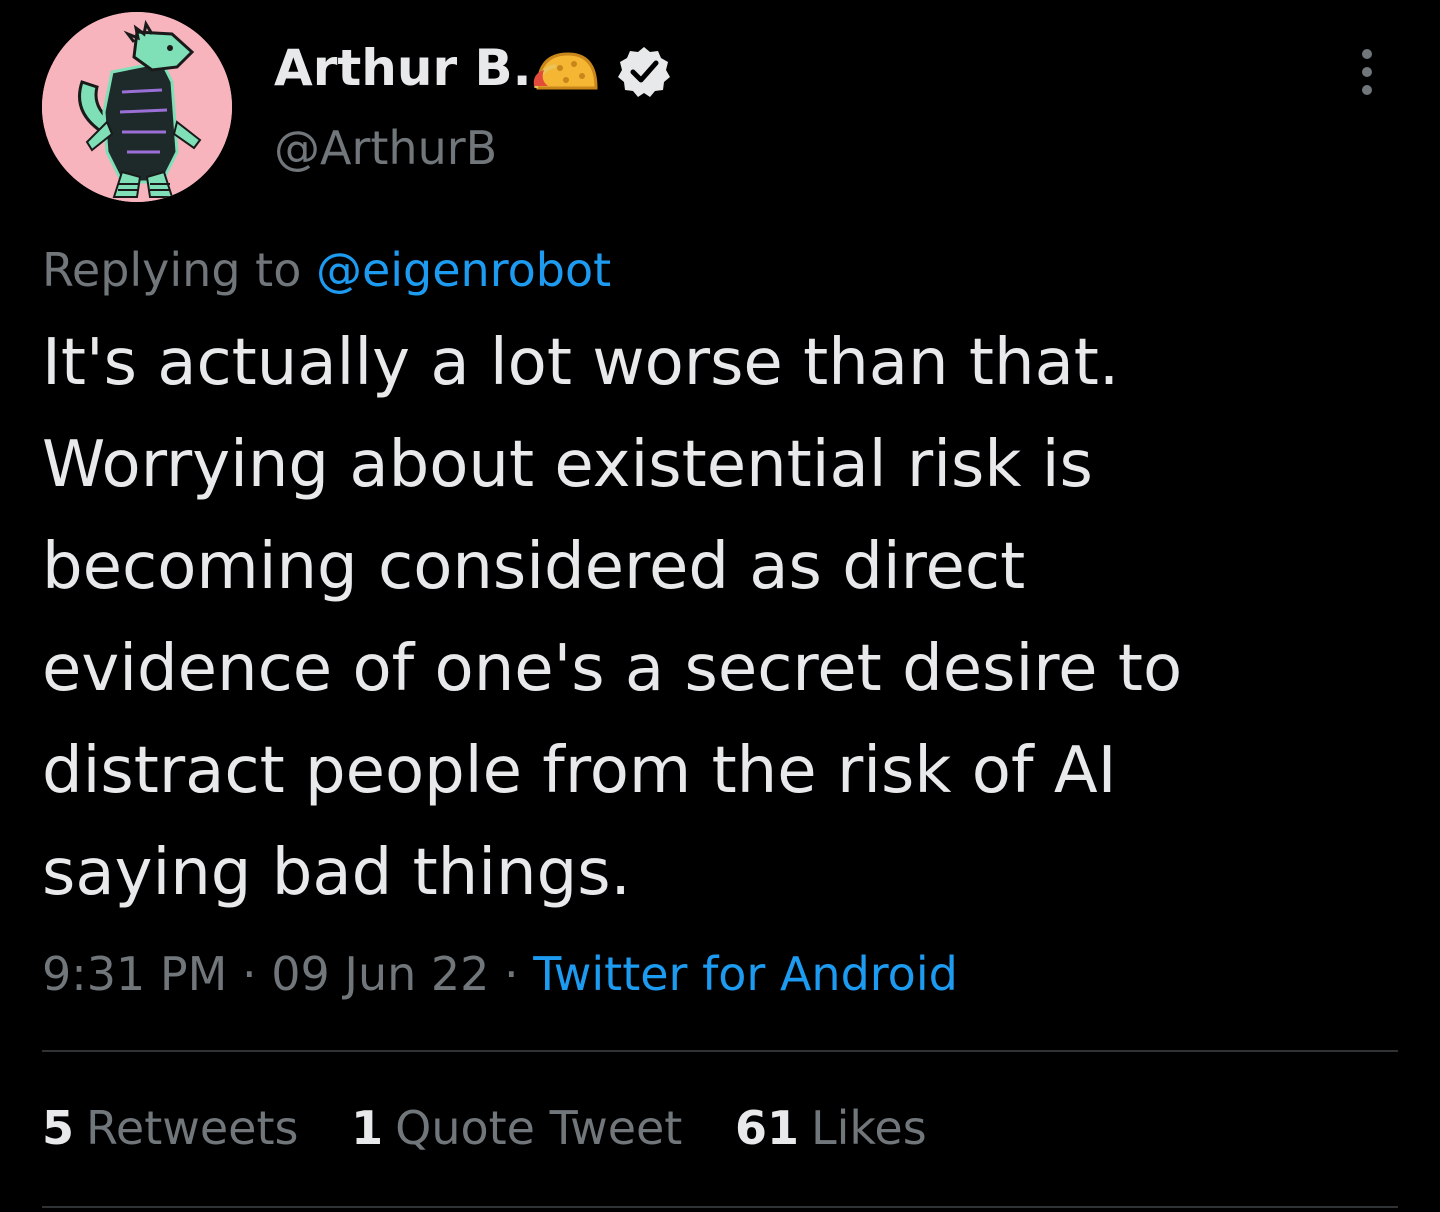  I want to click on retweets-count: 5, so click(58, 1128).